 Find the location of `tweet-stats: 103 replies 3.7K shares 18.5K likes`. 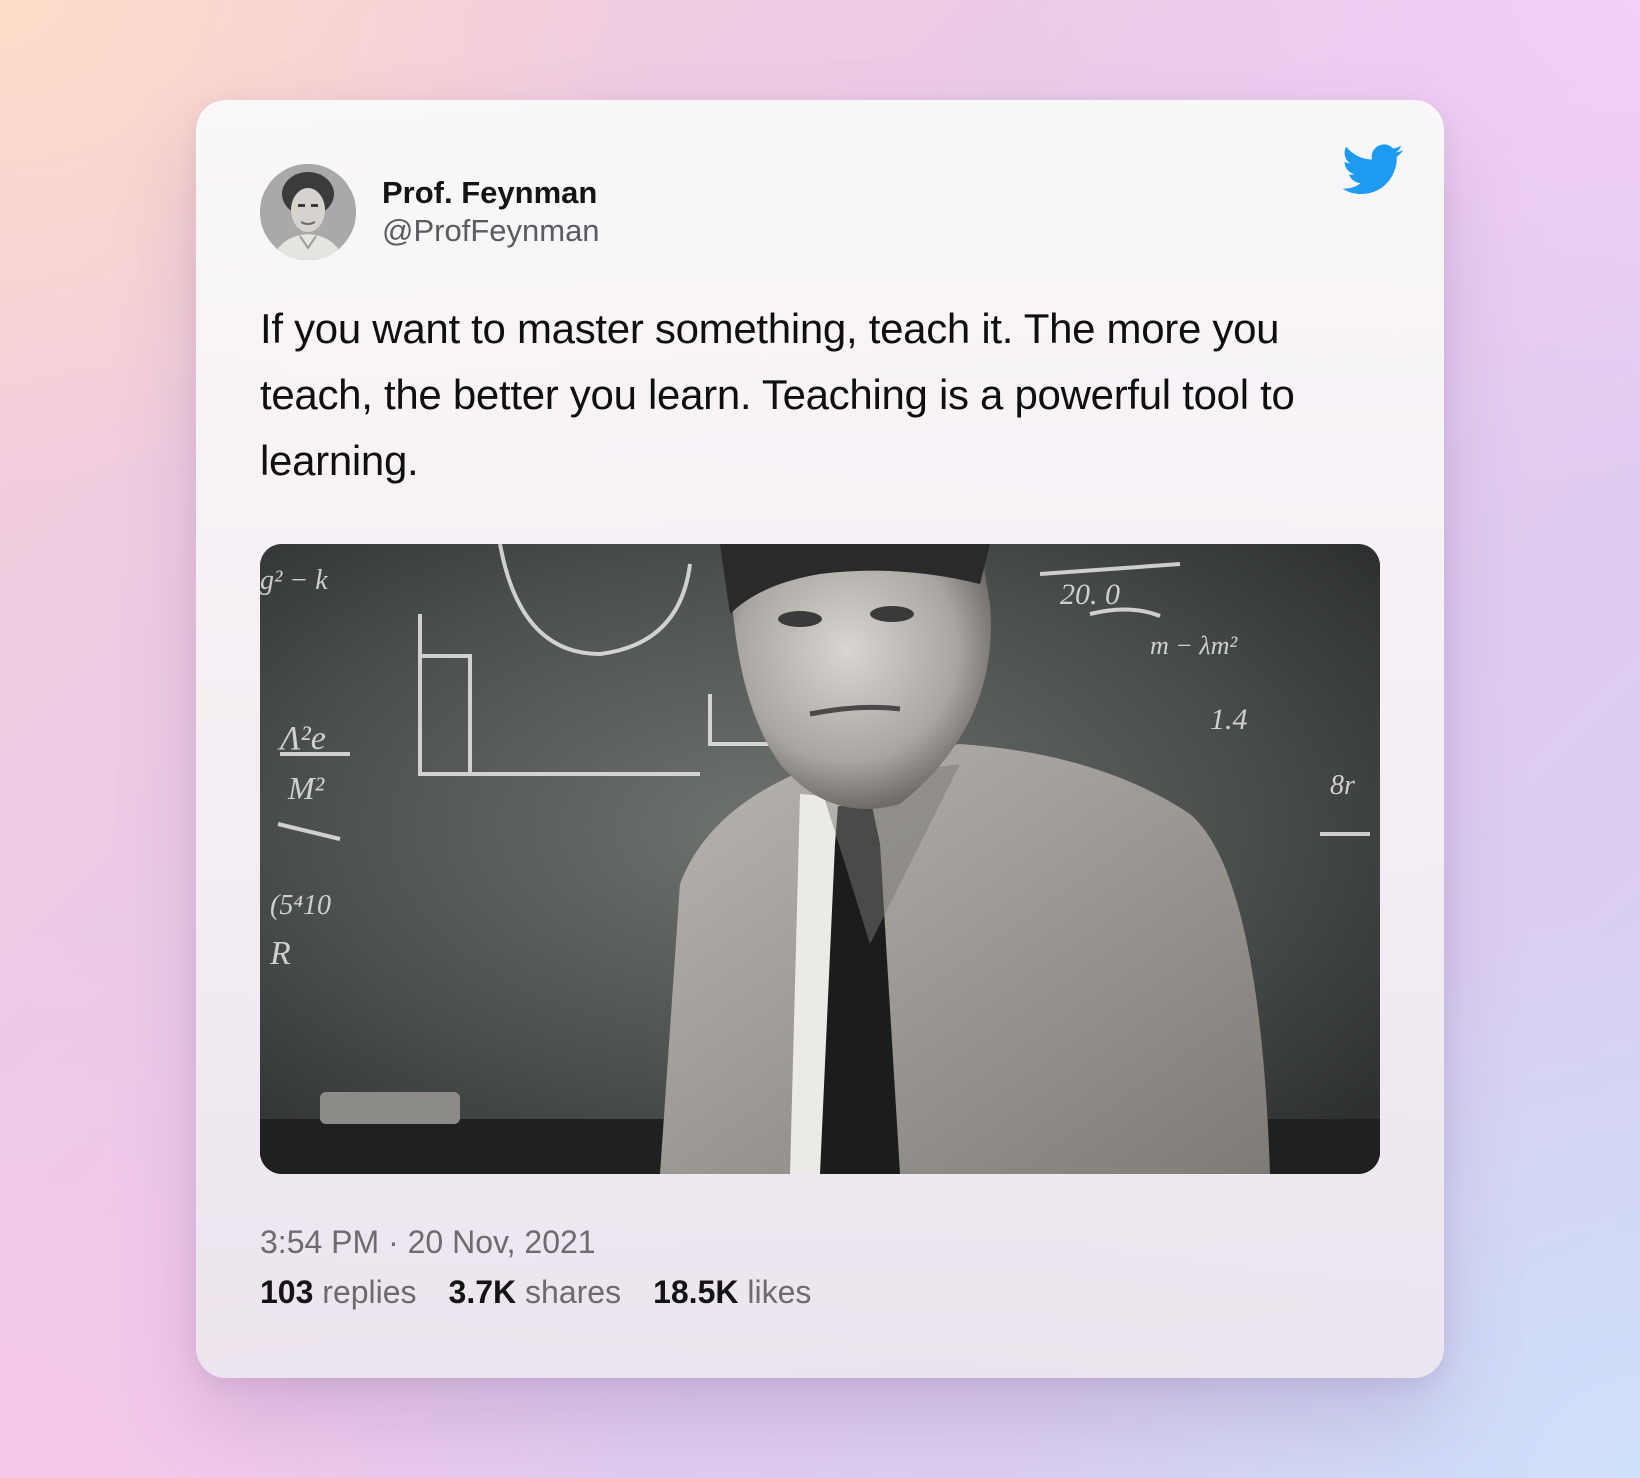

tweet-stats: 103 replies 3.7K shares 18.5K likes is located at coordinates (551, 1292).